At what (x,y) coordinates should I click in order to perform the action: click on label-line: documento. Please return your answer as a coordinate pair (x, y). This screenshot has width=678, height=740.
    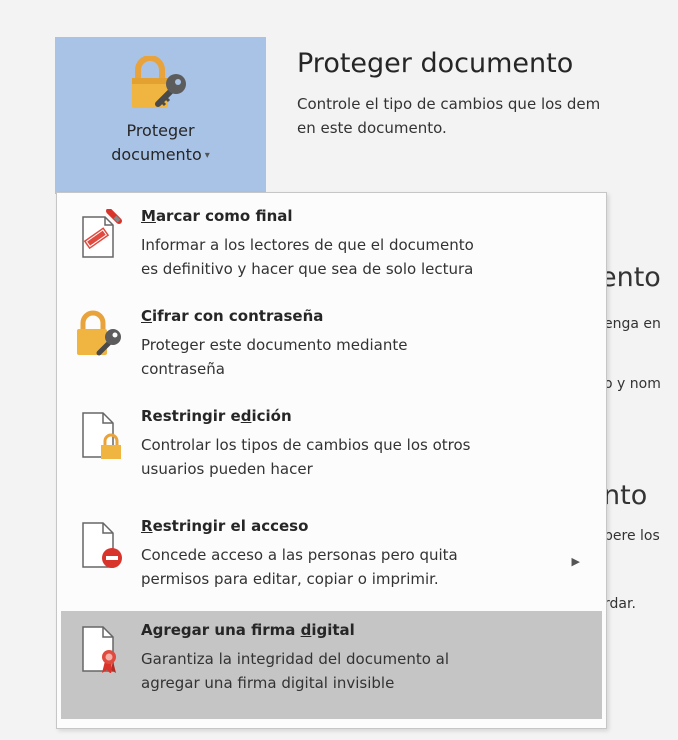
    Looking at the image, I should click on (156, 154).